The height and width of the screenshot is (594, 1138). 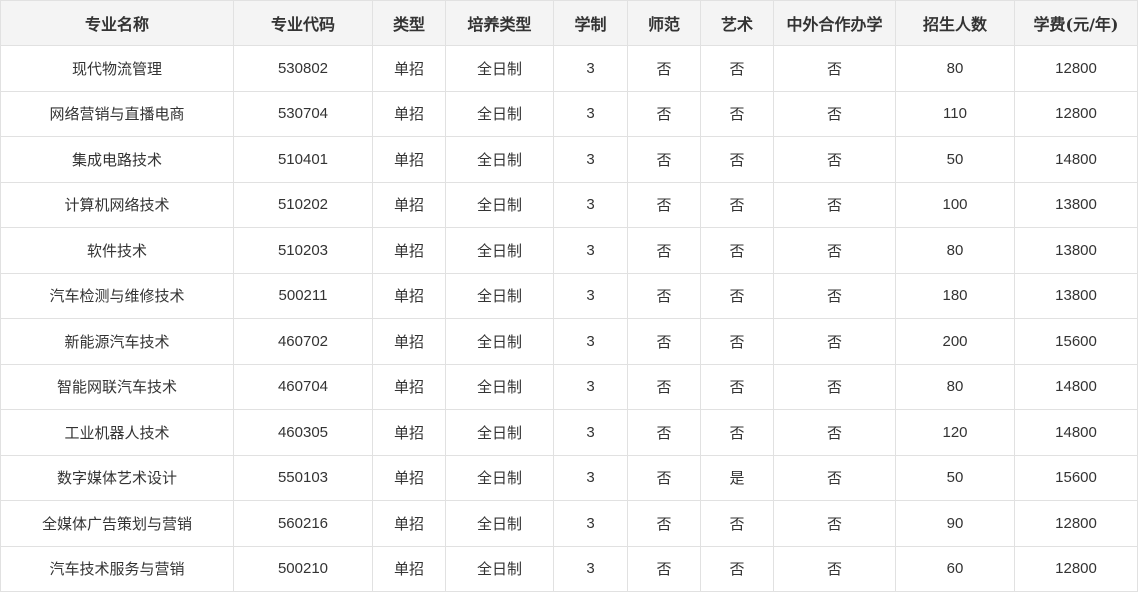 I want to click on table-row: 全媒体广告策划与营销 560216 单招 全日制 3 否否否 90 12800, so click(x=569, y=523).